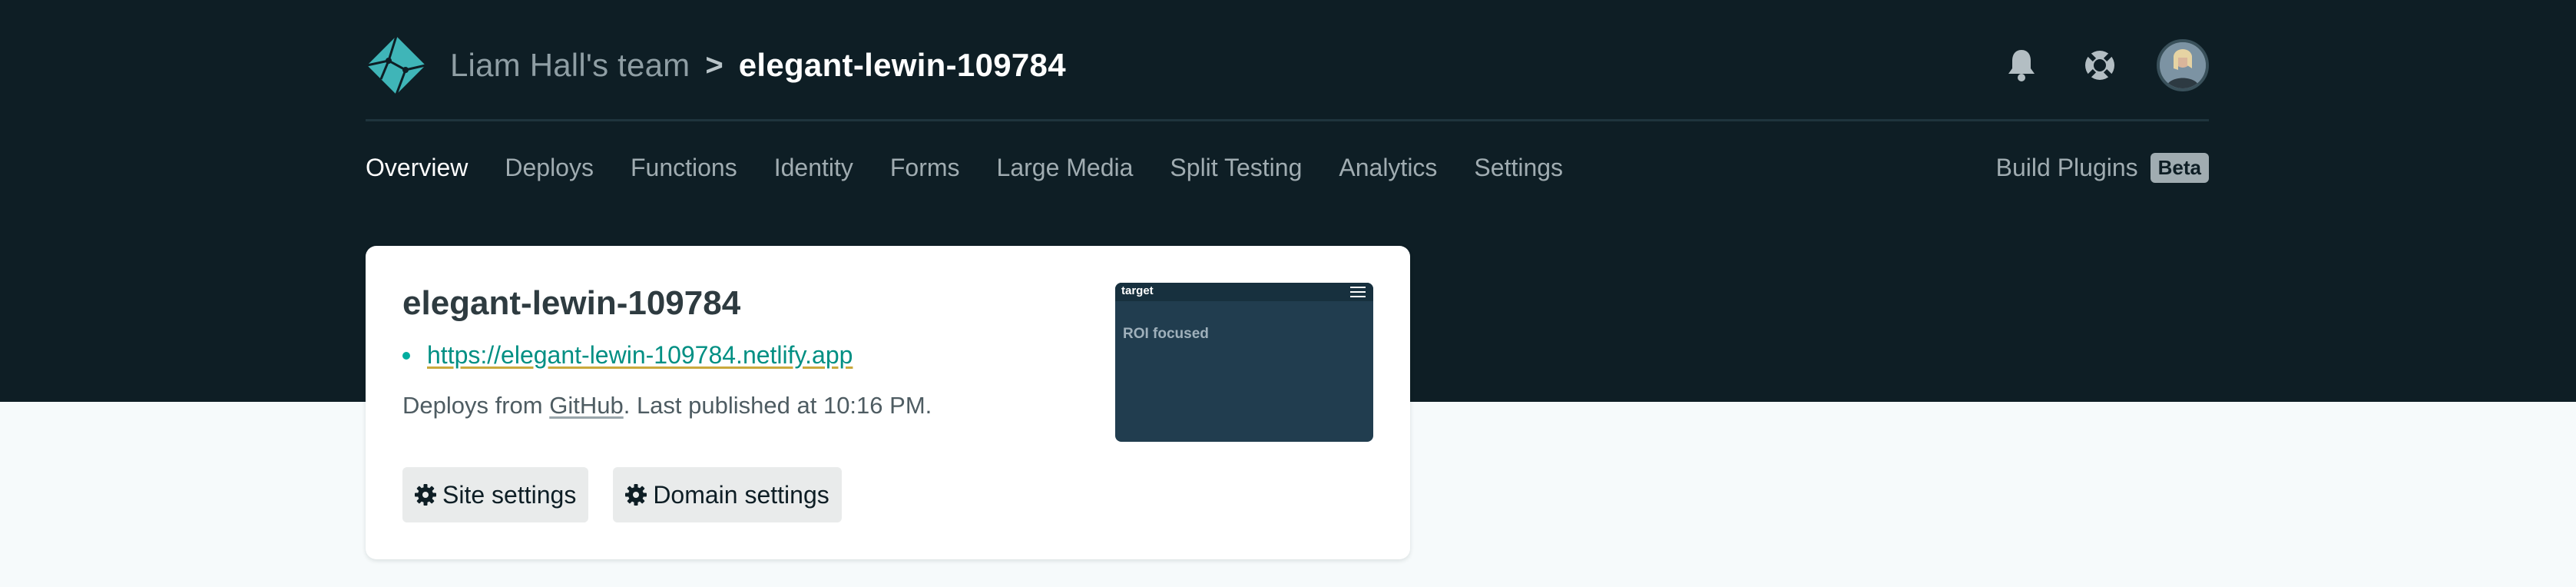 This screenshot has height=587, width=2576. Describe the element at coordinates (684, 168) in the screenshot. I see `nav-tab-functions: Functions` at that location.